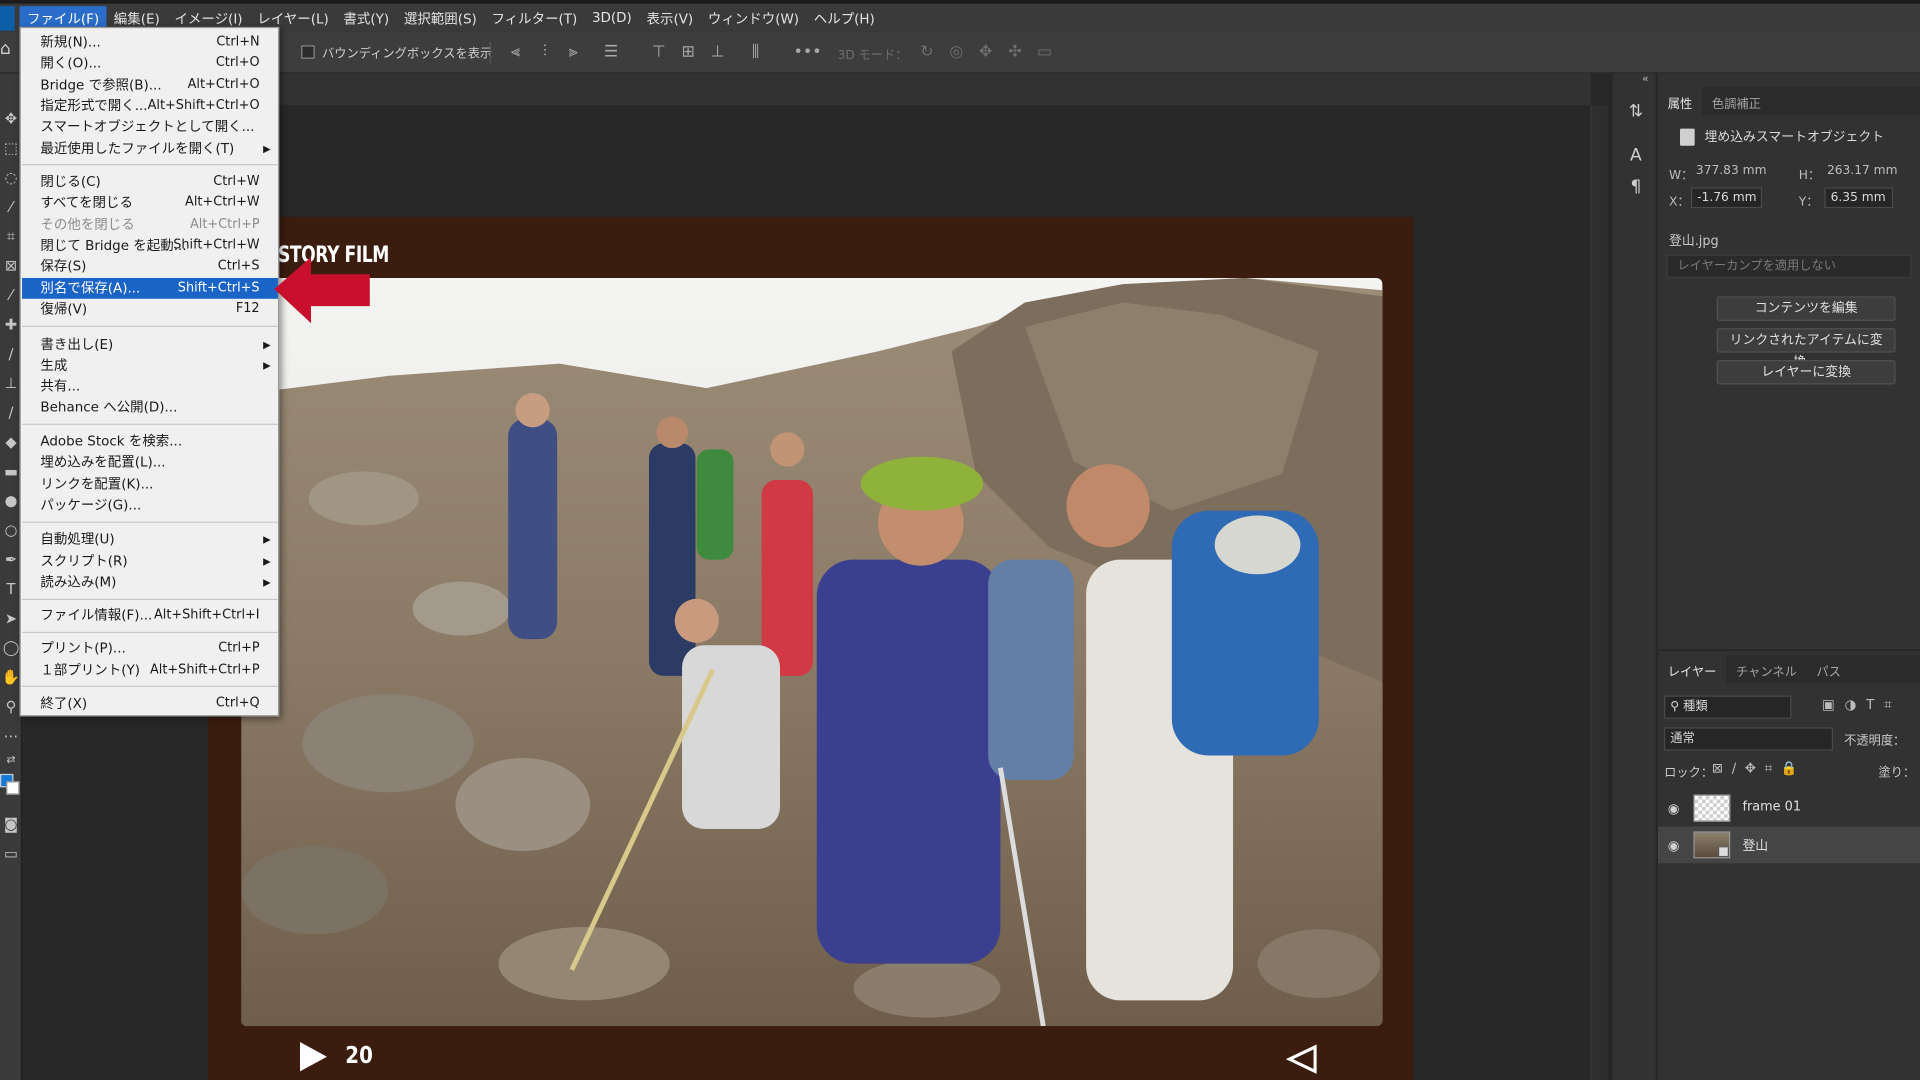 This screenshot has width=1920, height=1080. Describe the element at coordinates (150, 148) in the screenshot. I see `menu-item-open-recent: 最近使用したファイルを開く(T) ▶` at that location.